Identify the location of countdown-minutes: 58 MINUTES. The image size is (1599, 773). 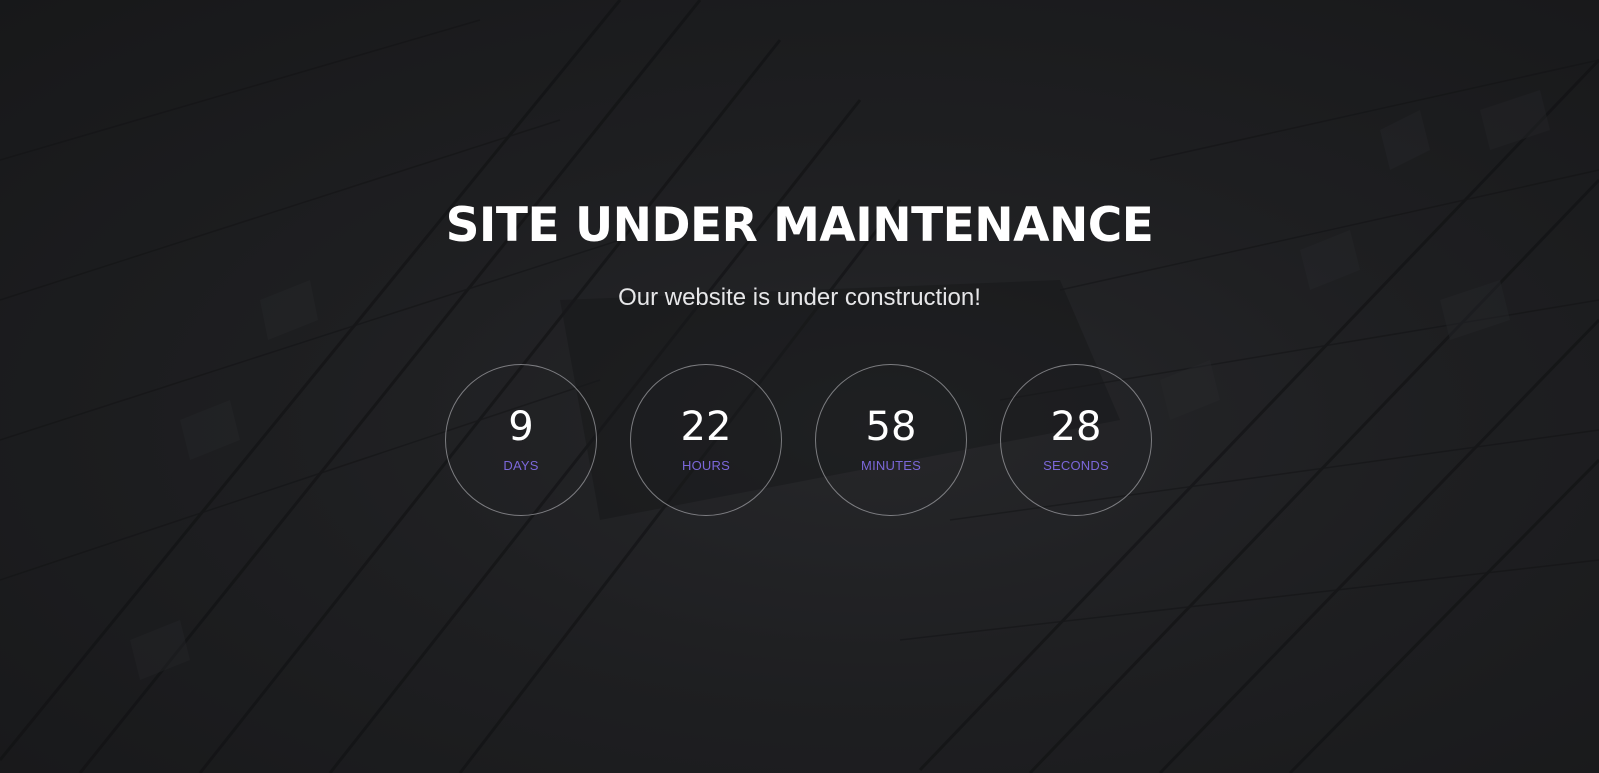
(891, 440).